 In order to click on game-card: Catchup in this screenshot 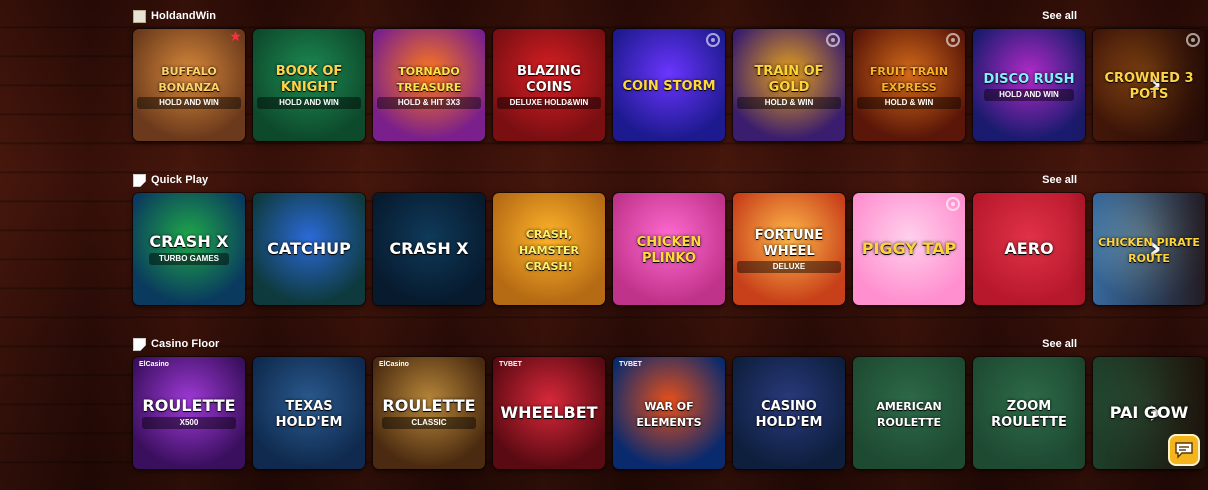, I will do `click(309, 249)`.